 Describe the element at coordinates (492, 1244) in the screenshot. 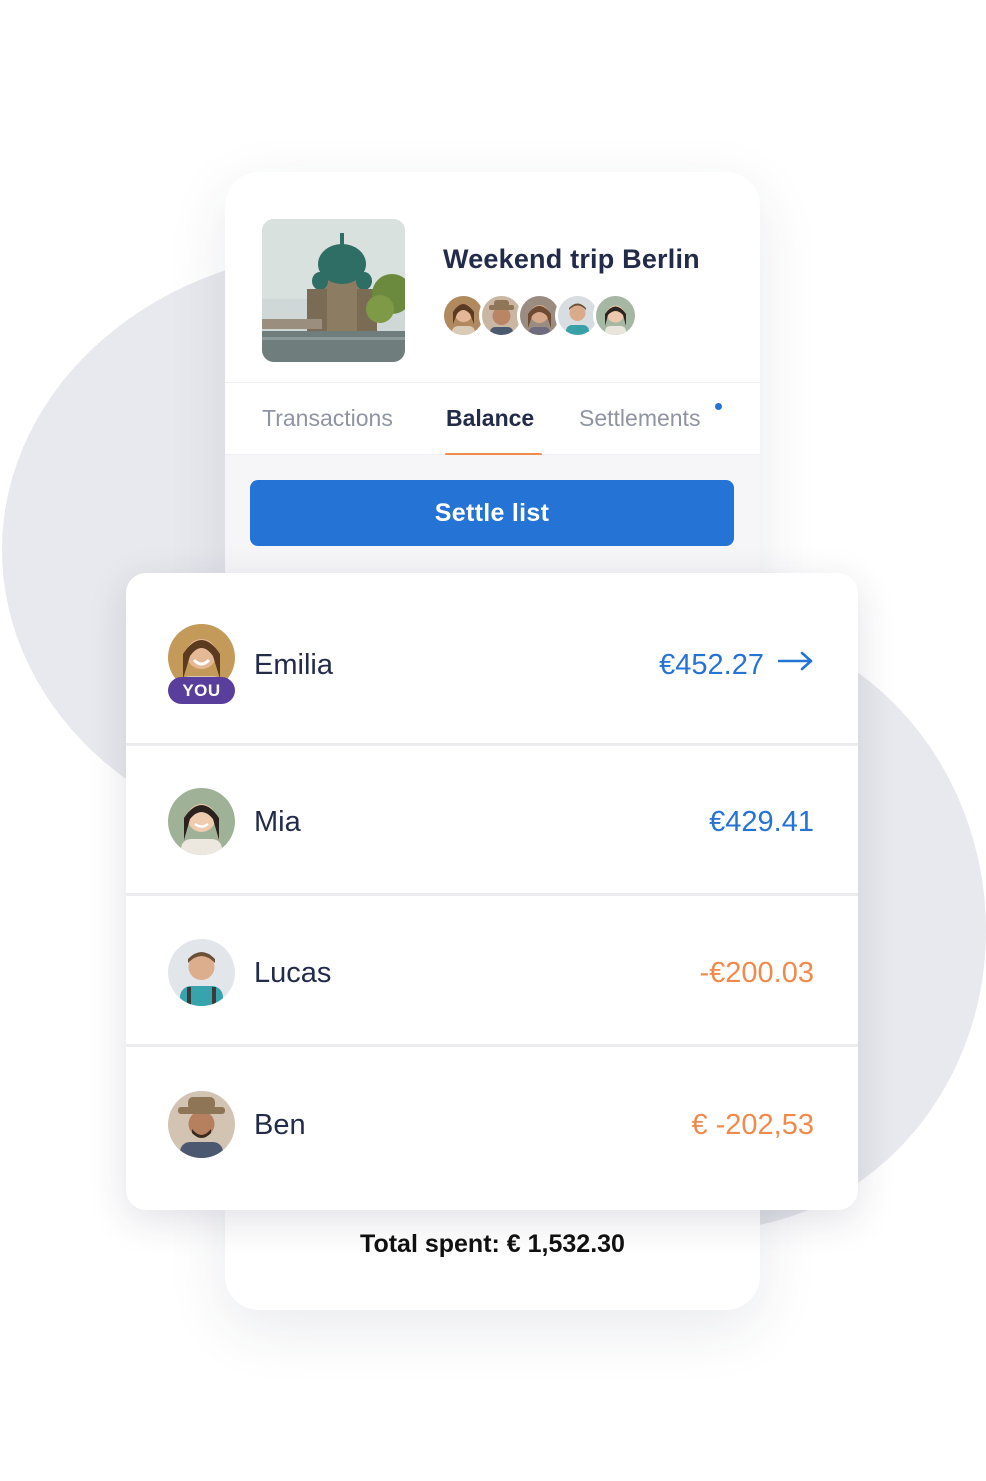

I see `total-spent: Total spent: € 1,532.30` at that location.